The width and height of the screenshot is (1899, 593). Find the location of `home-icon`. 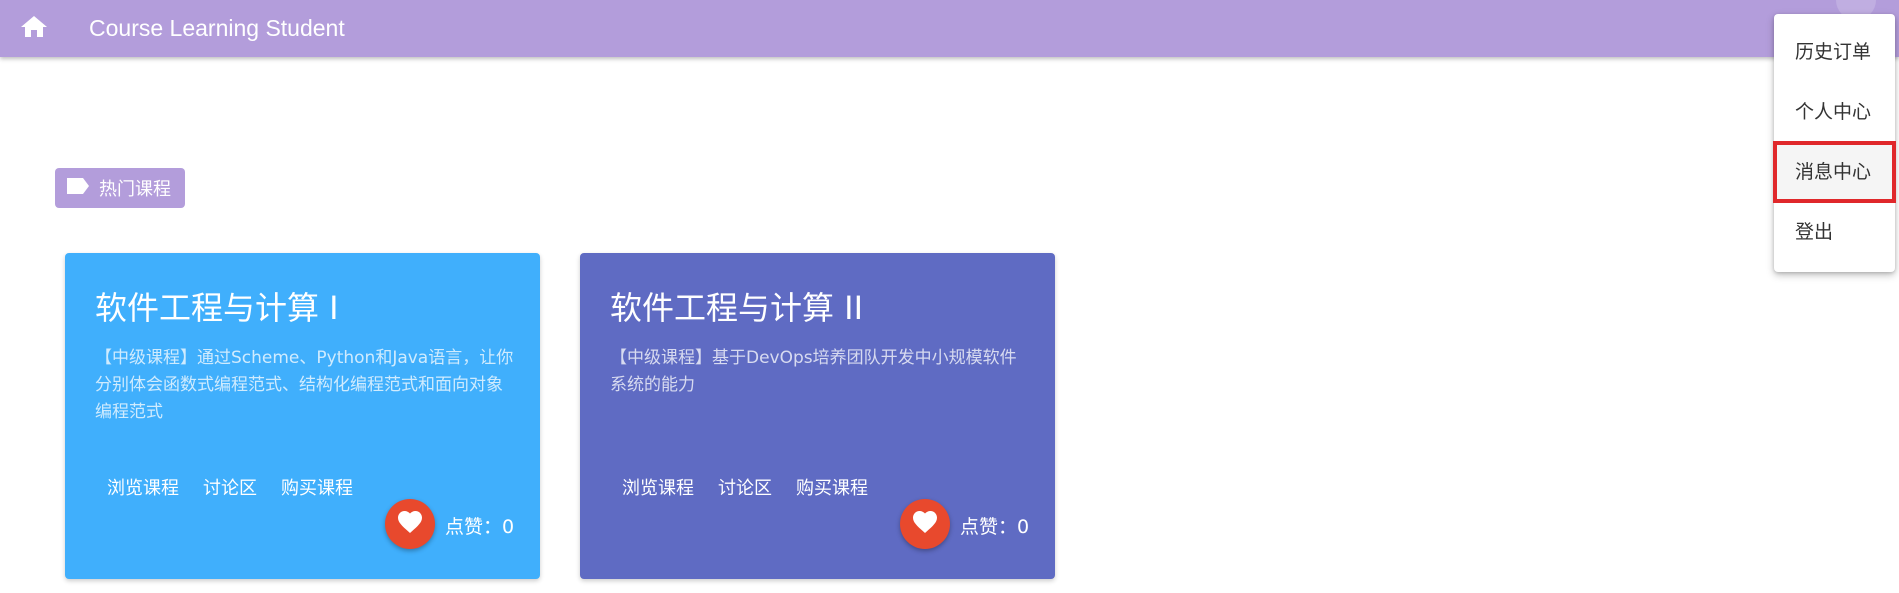

home-icon is located at coordinates (34, 29).